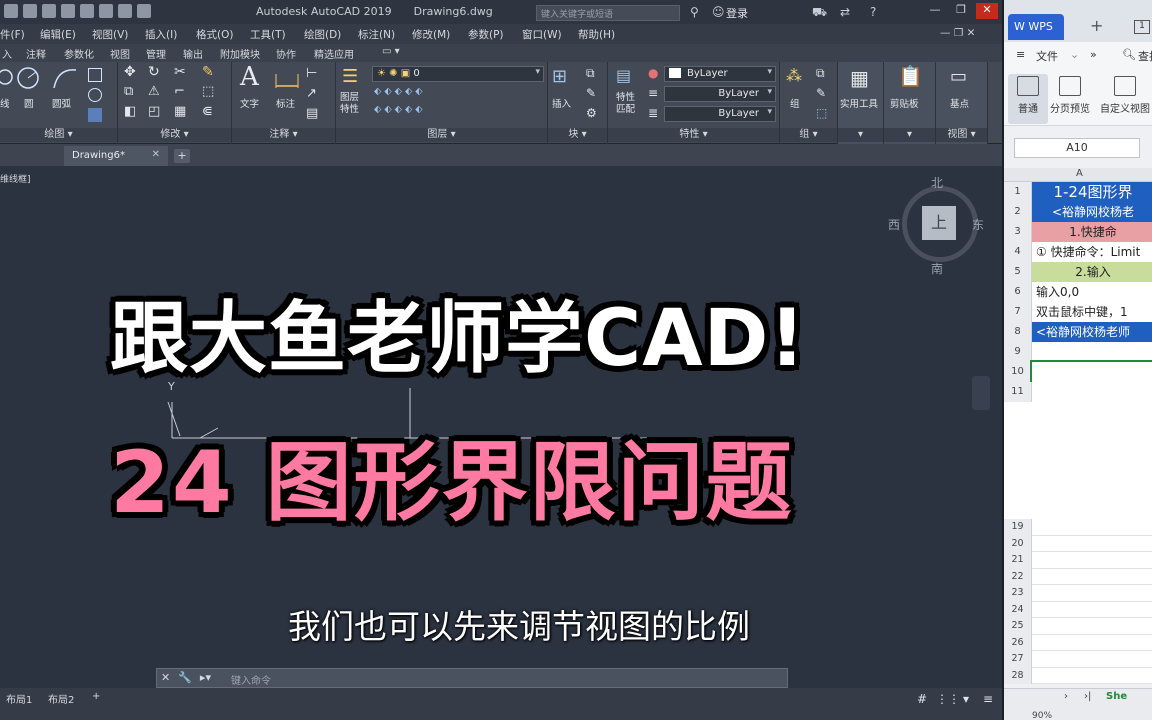 Image resolution: width=1152 pixels, height=720 pixels. What do you see at coordinates (7, 53) in the screenshot?
I see `tab-home: 入` at bounding box center [7, 53].